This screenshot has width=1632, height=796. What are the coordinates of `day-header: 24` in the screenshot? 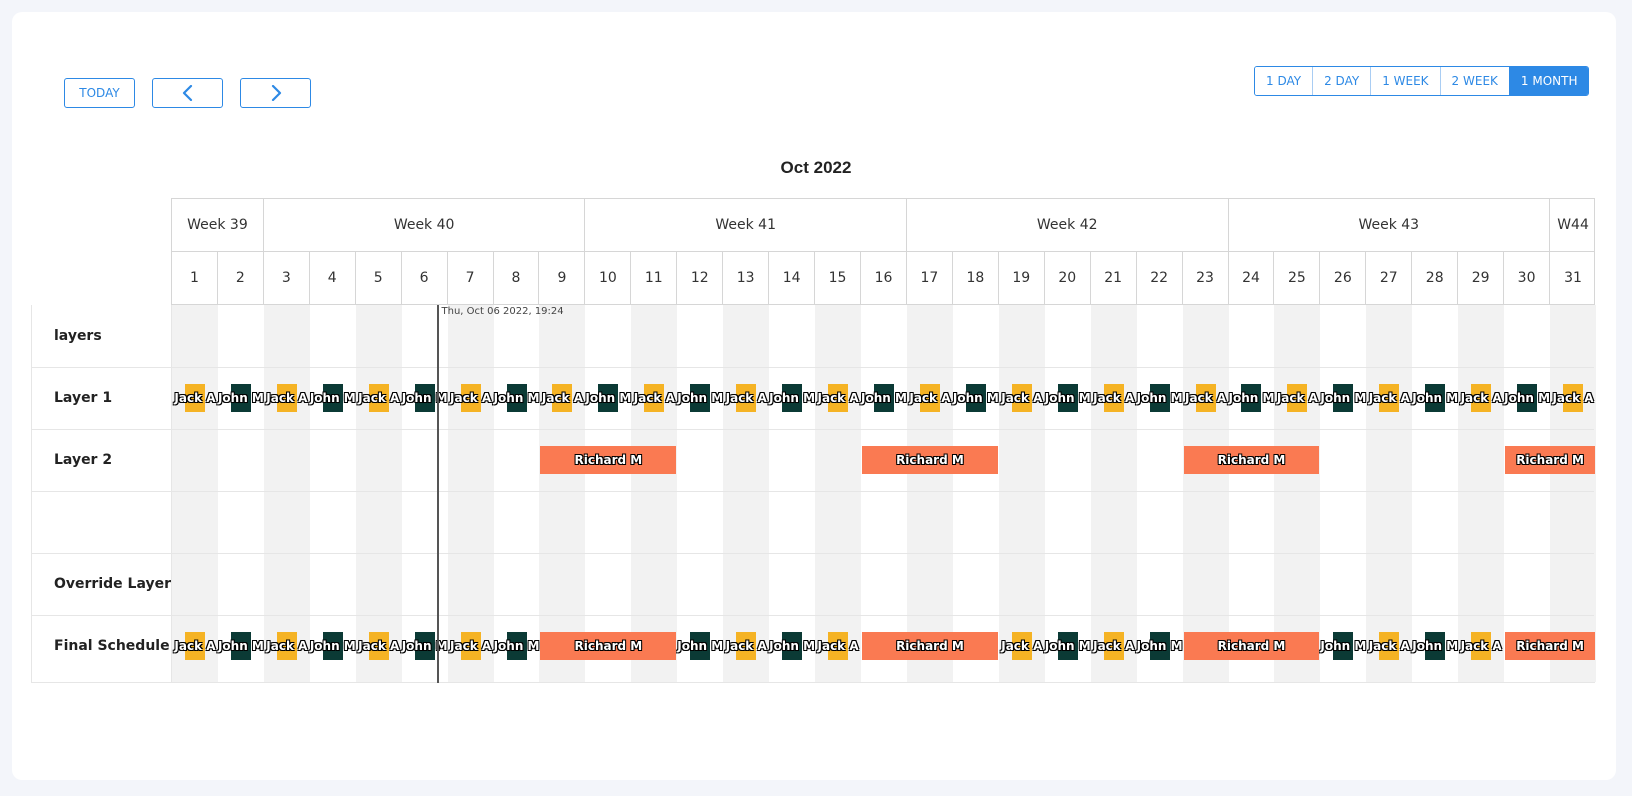 It's located at (1252, 278).